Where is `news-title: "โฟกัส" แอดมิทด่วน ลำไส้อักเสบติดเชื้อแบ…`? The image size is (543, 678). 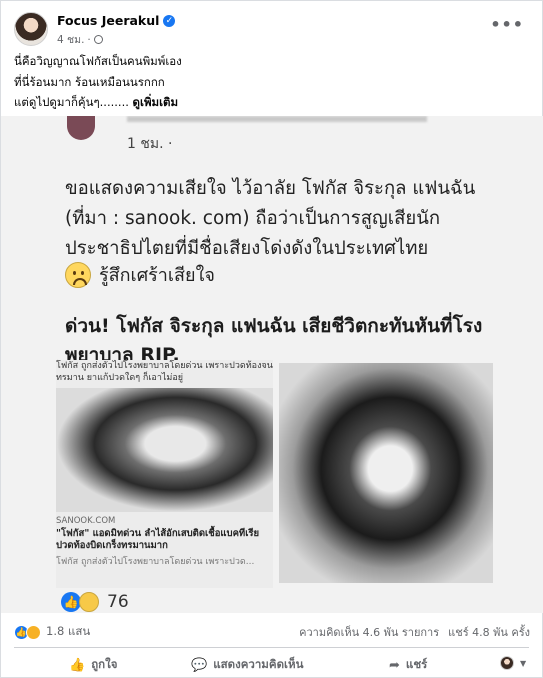
news-title: "โฟกัส" แอดมิทด่วน ลำไส้อักเสบติดเชื้อแบ… is located at coordinates (158, 539).